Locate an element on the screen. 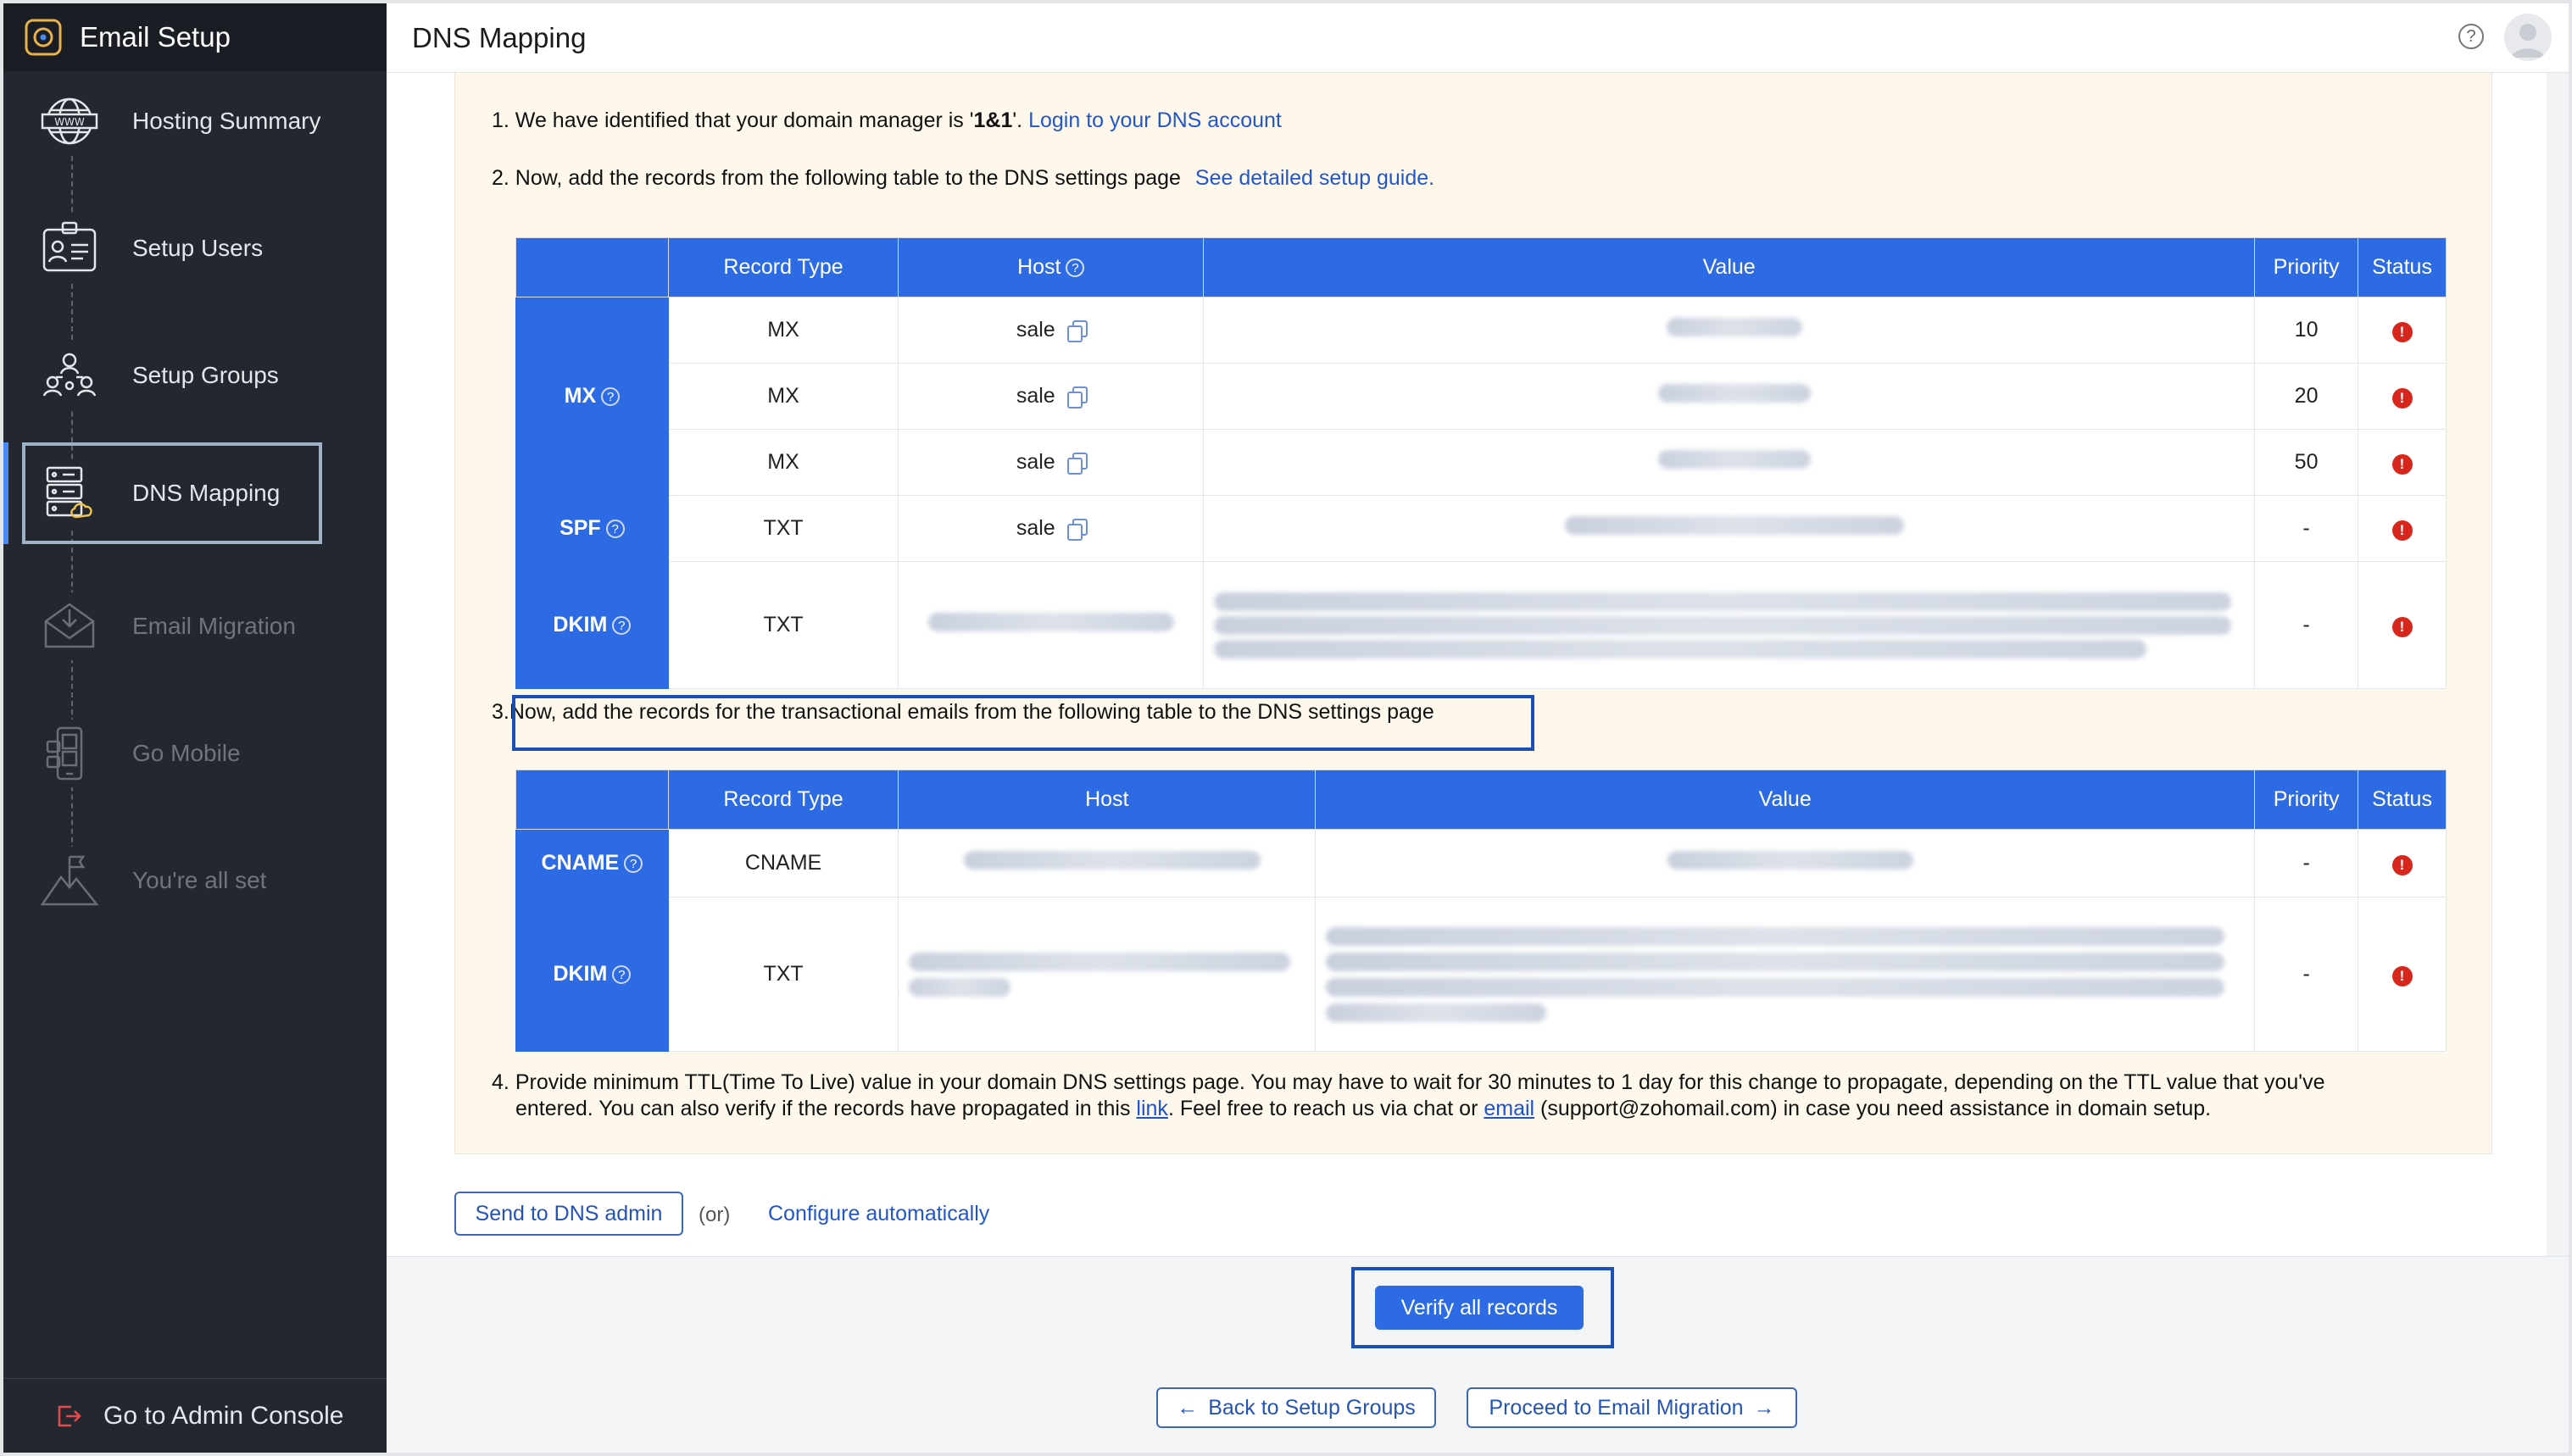  sidebar-item-setup-groups: Setup Groups is located at coordinates (195, 376).